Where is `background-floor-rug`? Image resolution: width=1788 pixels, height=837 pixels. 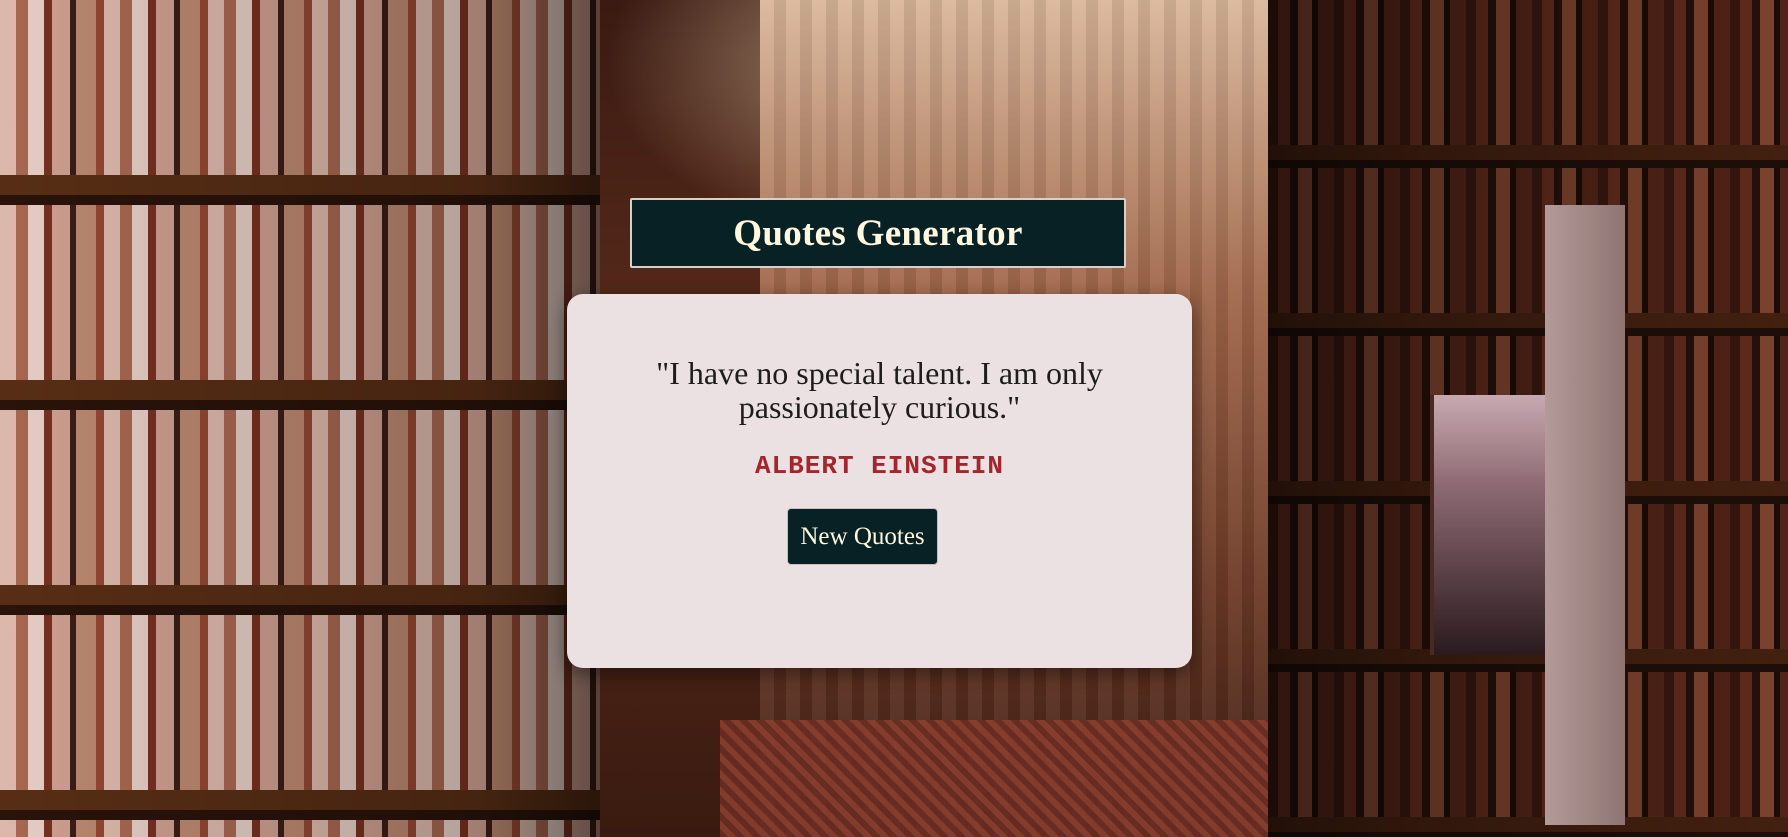
background-floor-rug is located at coordinates (1030, 778).